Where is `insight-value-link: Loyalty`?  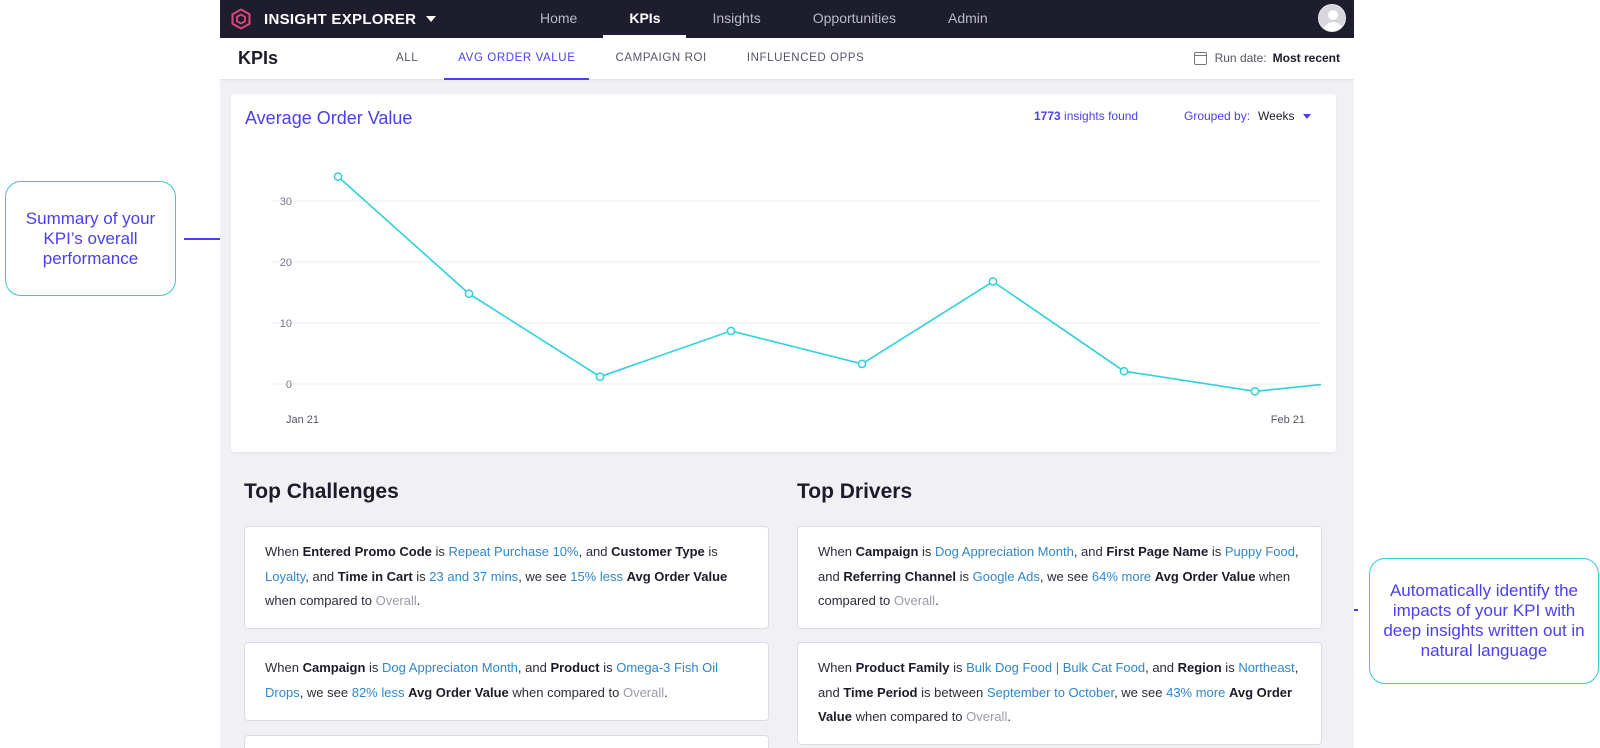
insight-value-link: Loyalty is located at coordinates (285, 576).